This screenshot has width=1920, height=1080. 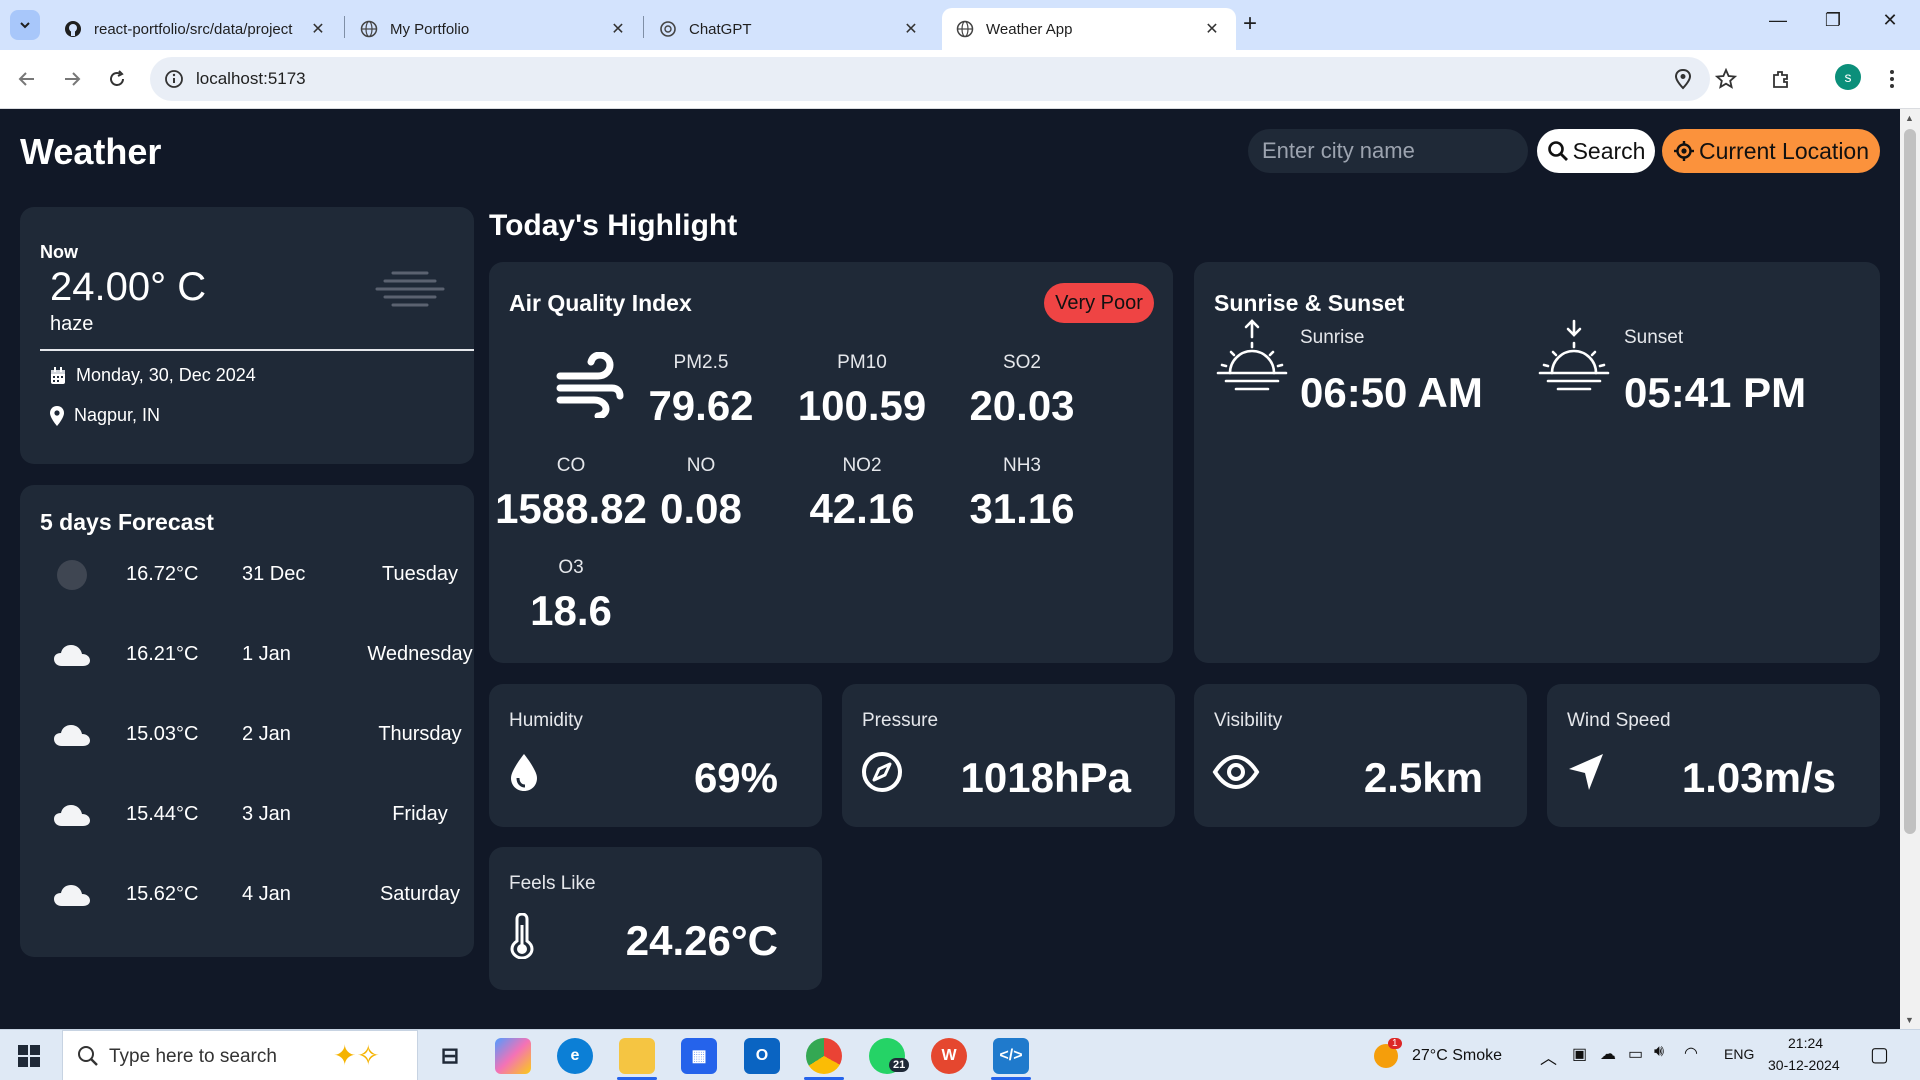 What do you see at coordinates (637, 1056) in the screenshot?
I see `file-explorer-icon` at bounding box center [637, 1056].